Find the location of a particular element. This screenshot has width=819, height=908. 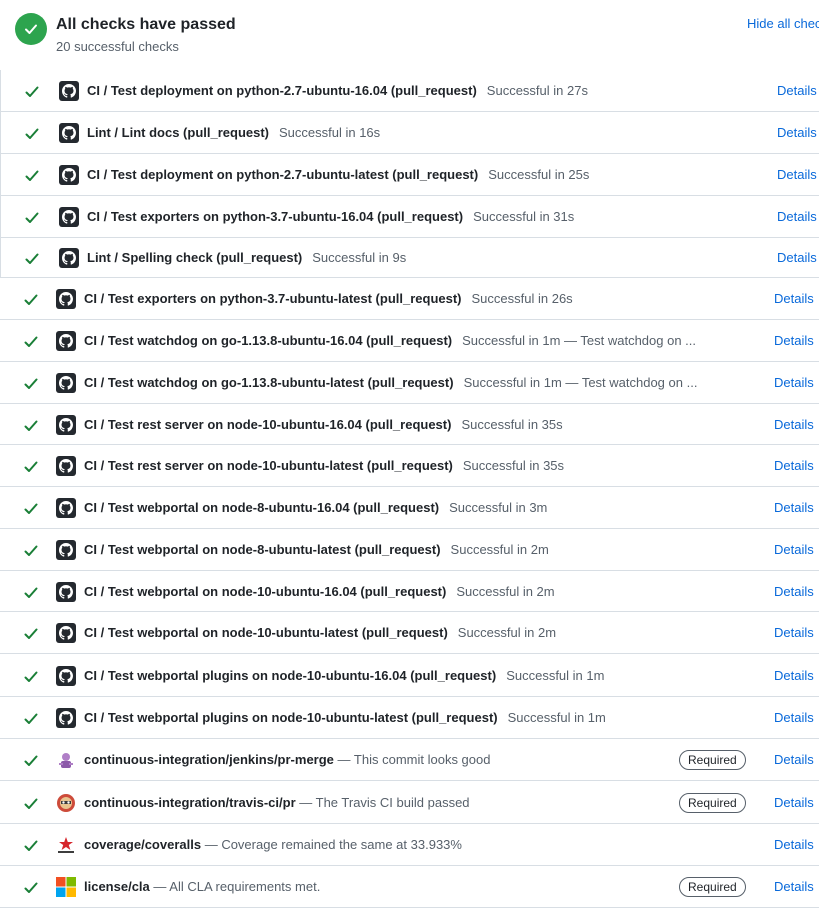

travis-icon is located at coordinates (66, 803).